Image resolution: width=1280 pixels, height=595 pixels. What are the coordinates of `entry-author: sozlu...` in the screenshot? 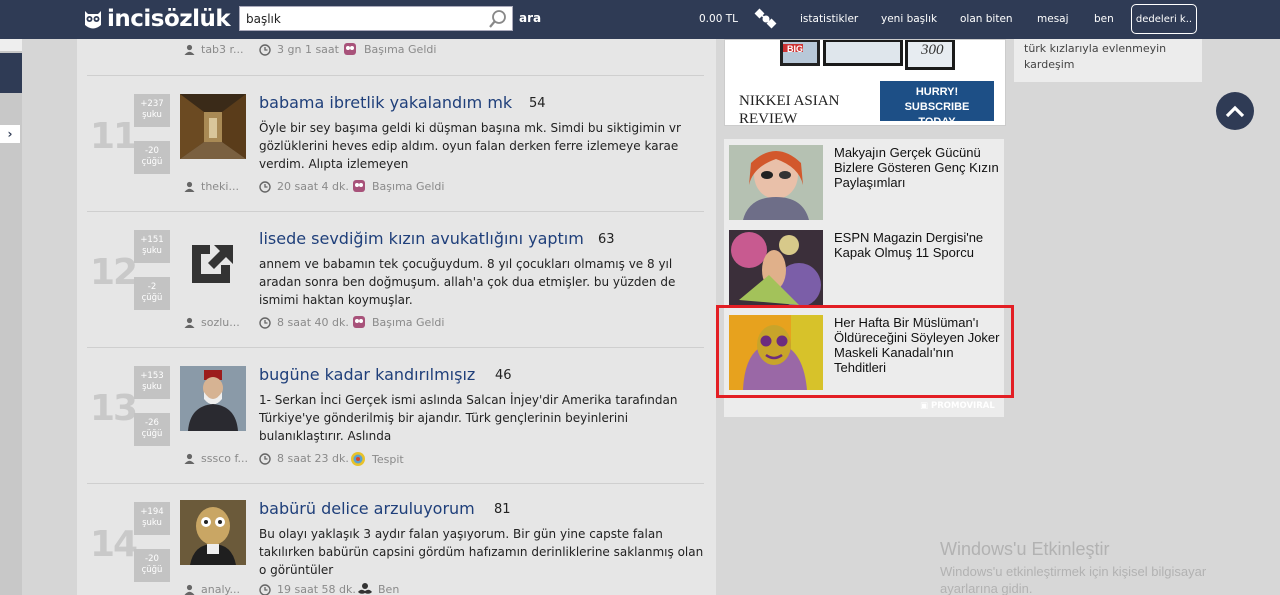 It's located at (220, 322).